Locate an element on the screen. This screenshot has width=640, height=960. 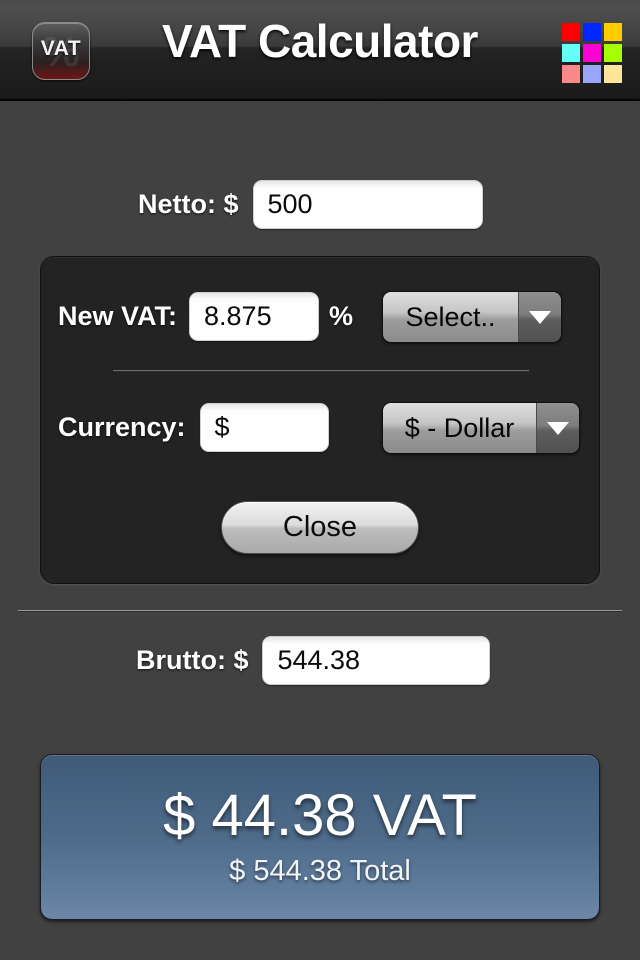
app-header: % VAT VAT Calculator is located at coordinates (320, 50).